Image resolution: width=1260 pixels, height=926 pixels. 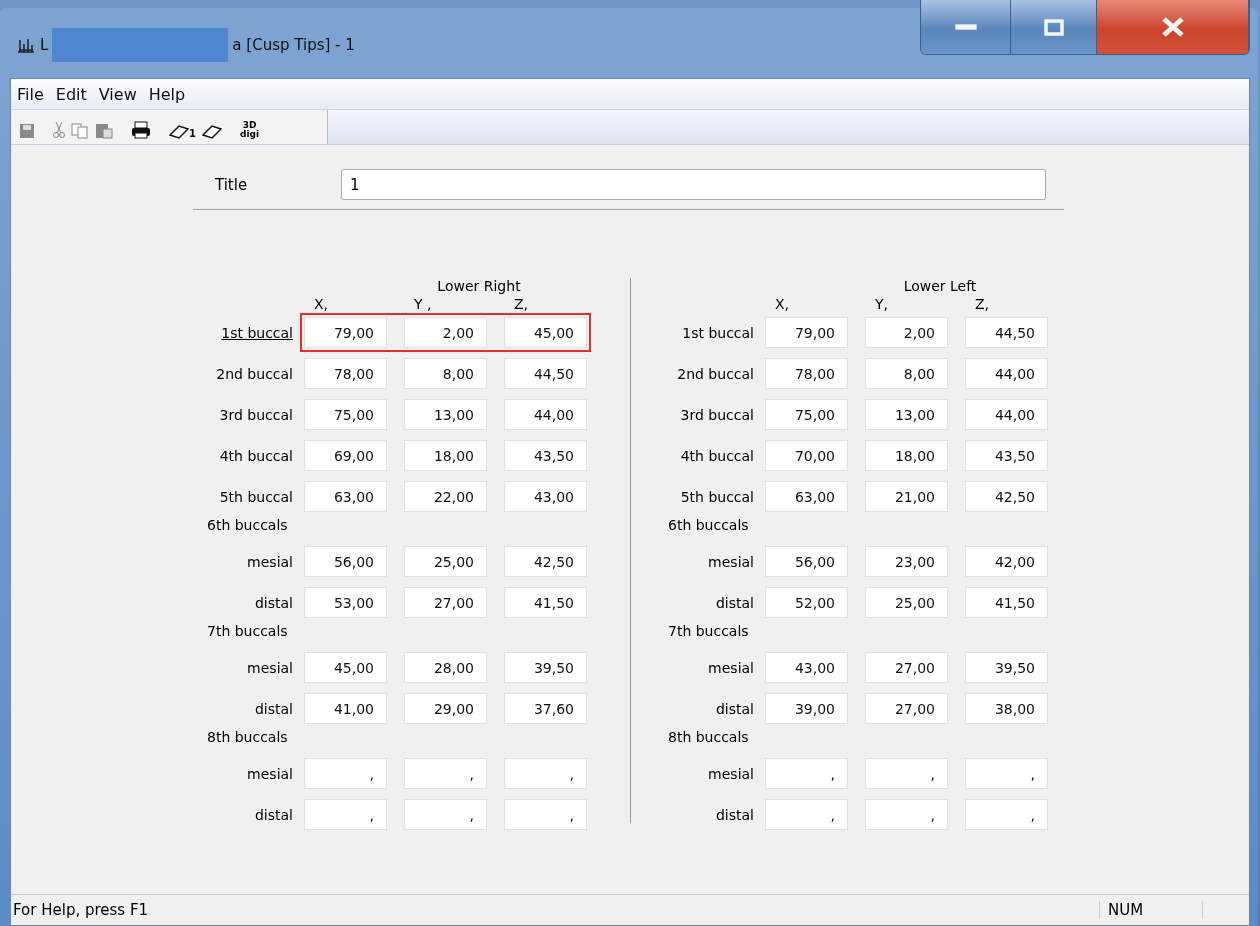 I want to click on coordinate-field: 29,00, so click(x=445, y=708).